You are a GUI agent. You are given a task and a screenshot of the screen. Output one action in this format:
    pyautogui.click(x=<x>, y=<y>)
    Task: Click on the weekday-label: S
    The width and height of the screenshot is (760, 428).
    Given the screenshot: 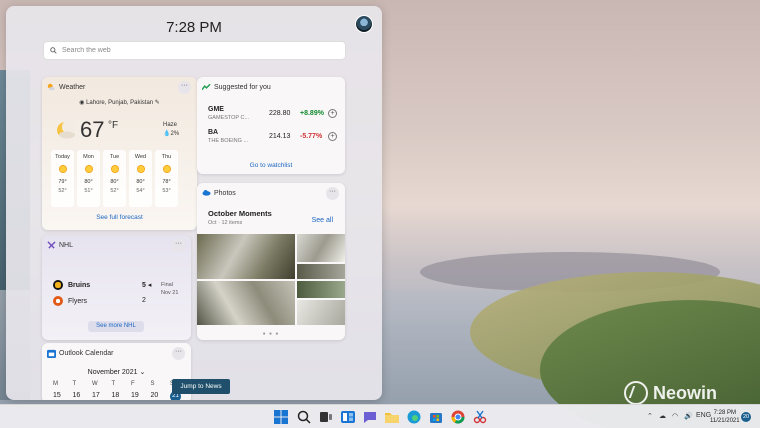 What is the action you would take?
    pyautogui.click(x=152, y=384)
    